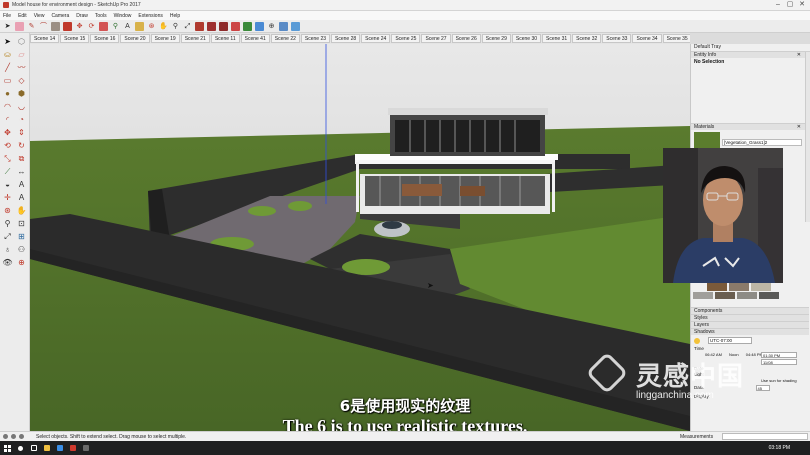  Describe the element at coordinates (7, 448) in the screenshot. I see `start-button` at that location.